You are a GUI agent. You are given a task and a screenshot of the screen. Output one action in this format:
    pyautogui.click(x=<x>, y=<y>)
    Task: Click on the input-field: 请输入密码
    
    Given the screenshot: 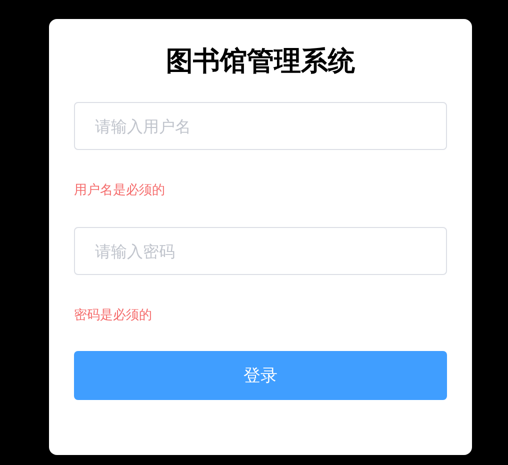 What is the action you would take?
    pyautogui.click(x=260, y=251)
    